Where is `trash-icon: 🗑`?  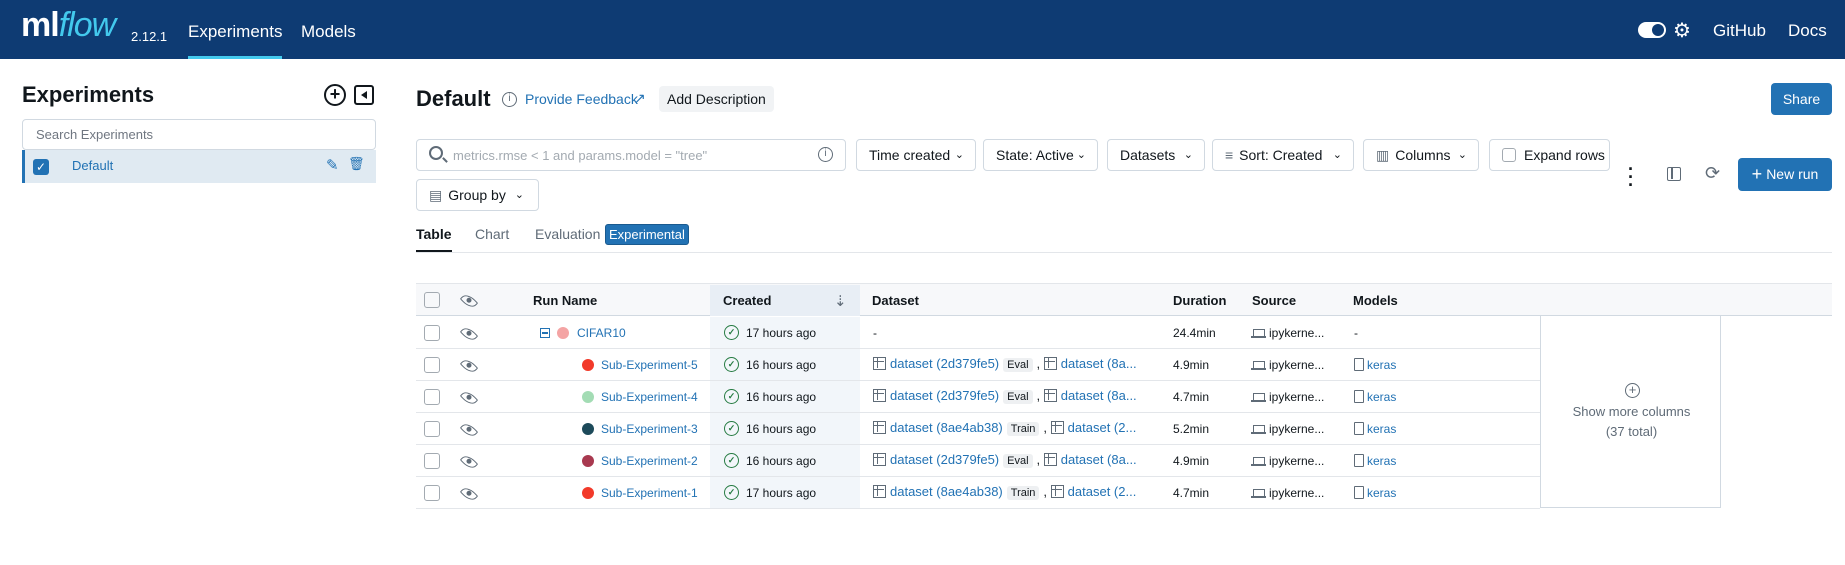 trash-icon: 🗑 is located at coordinates (356, 164).